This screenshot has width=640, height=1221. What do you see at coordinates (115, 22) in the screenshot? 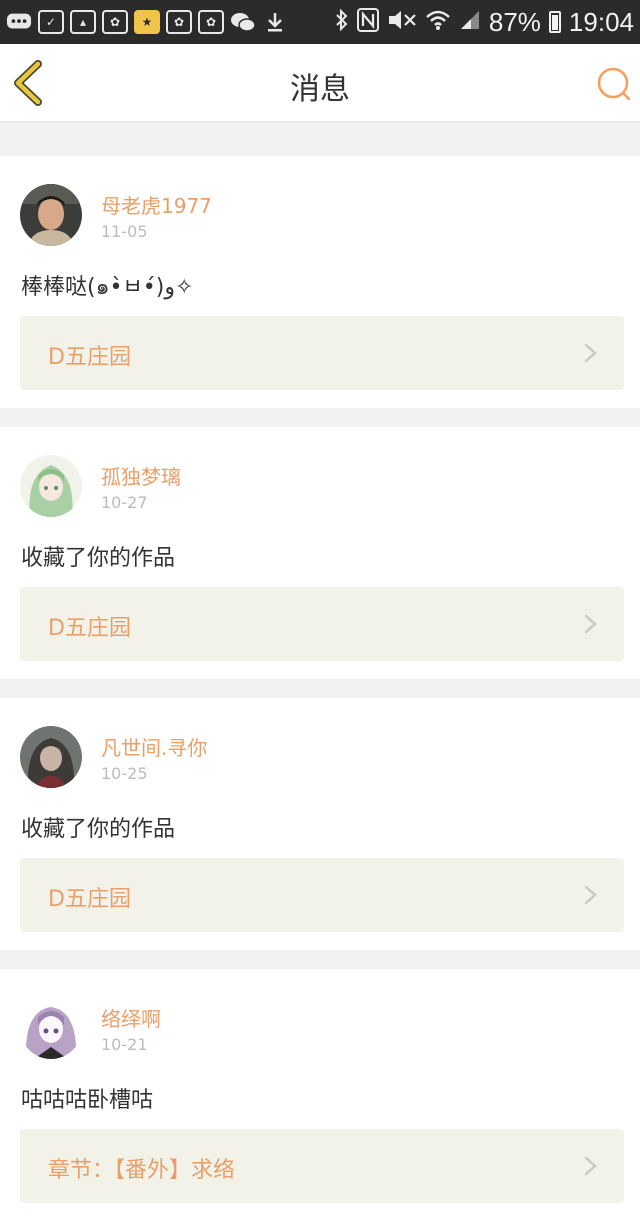
I see `baidu-paw-icon: ✿` at bounding box center [115, 22].